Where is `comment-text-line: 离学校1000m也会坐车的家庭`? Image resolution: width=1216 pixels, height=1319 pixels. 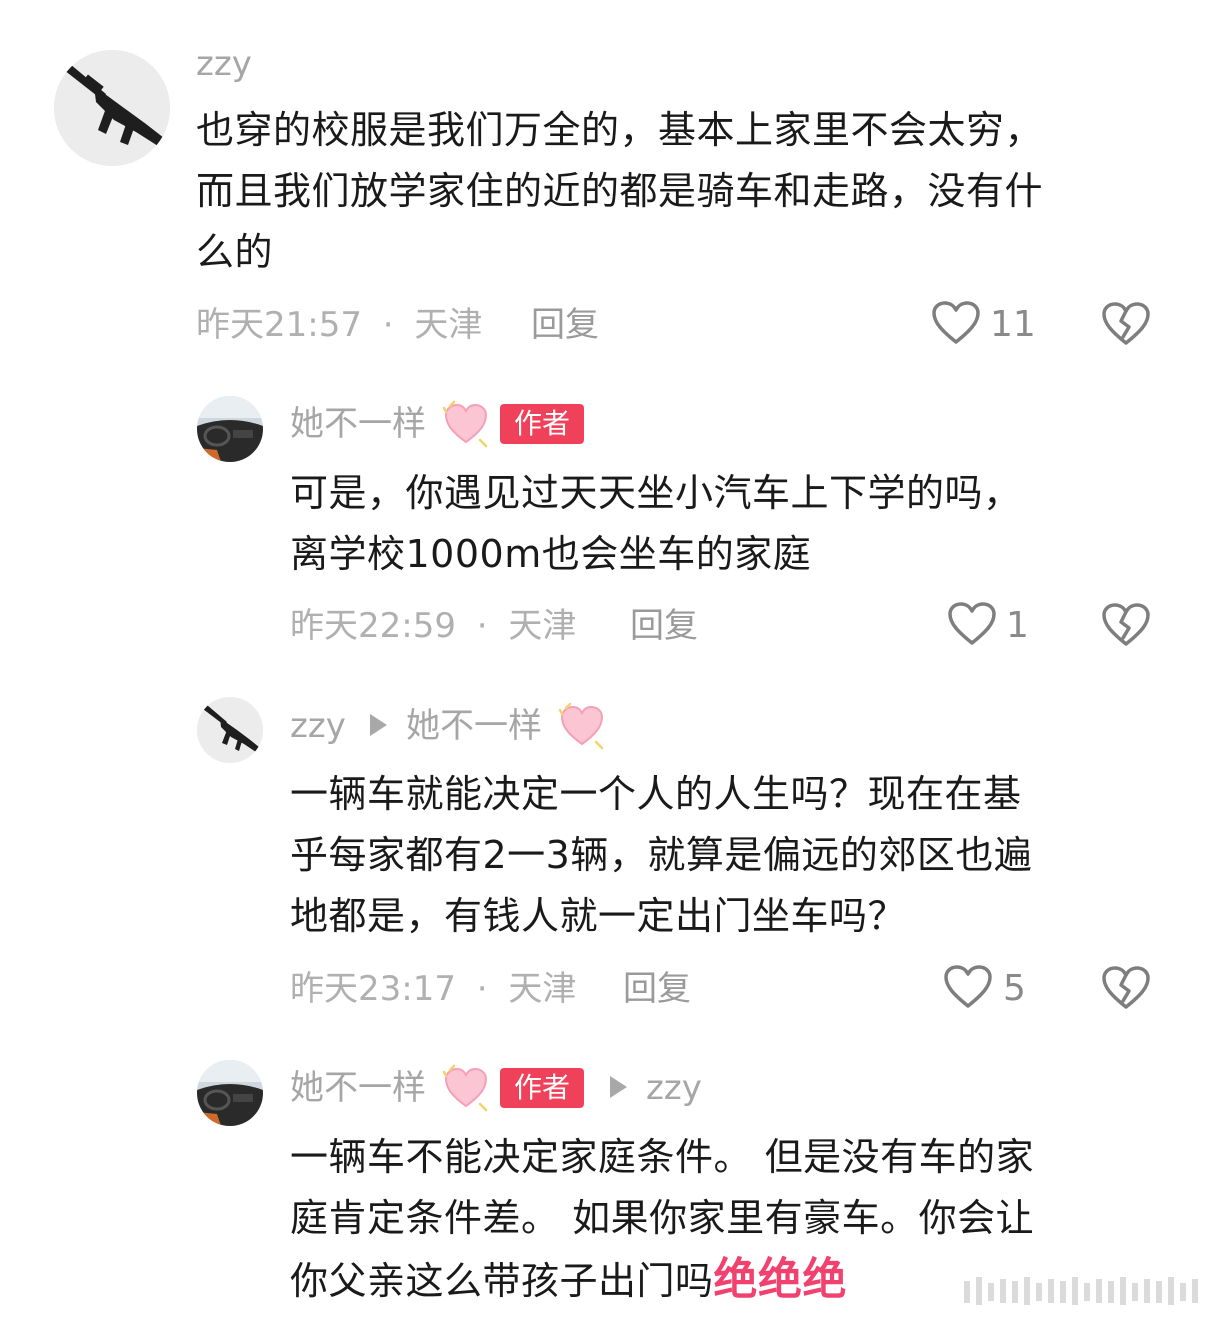
comment-text-line: 离学校1000m也会坐车的家庭 is located at coordinates (551, 554).